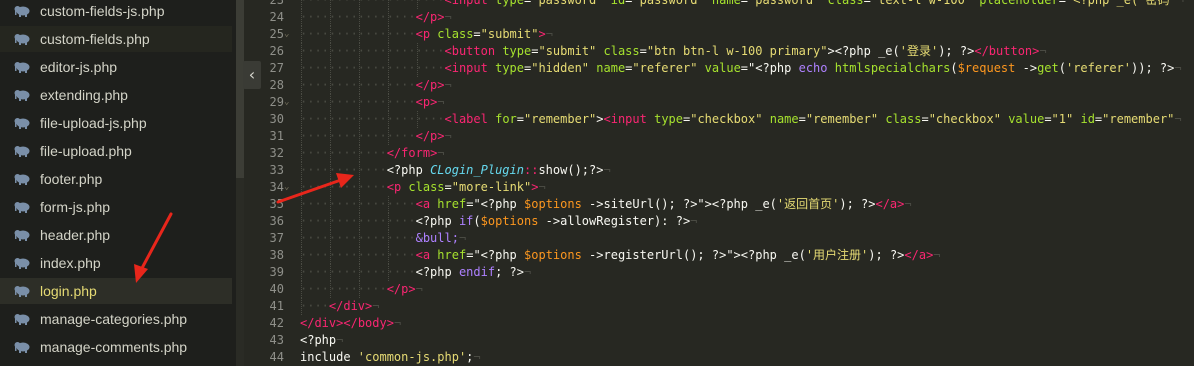  What do you see at coordinates (68, 291) in the screenshot?
I see `sidebar-file-name: login.php` at bounding box center [68, 291].